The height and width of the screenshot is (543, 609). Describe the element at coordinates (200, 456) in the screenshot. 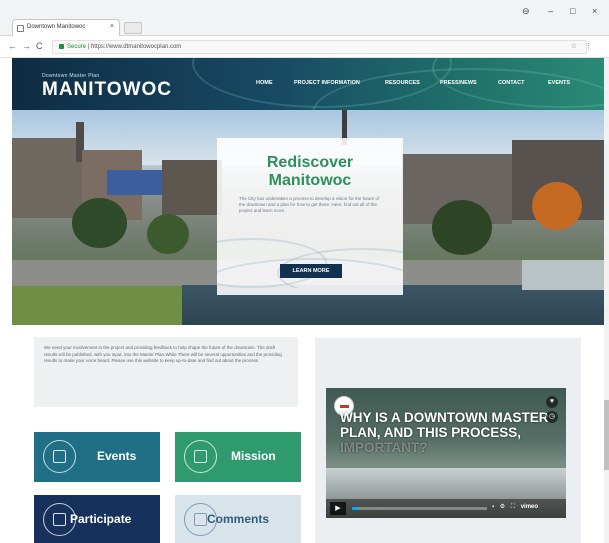

I see `document-pen-icon` at that location.